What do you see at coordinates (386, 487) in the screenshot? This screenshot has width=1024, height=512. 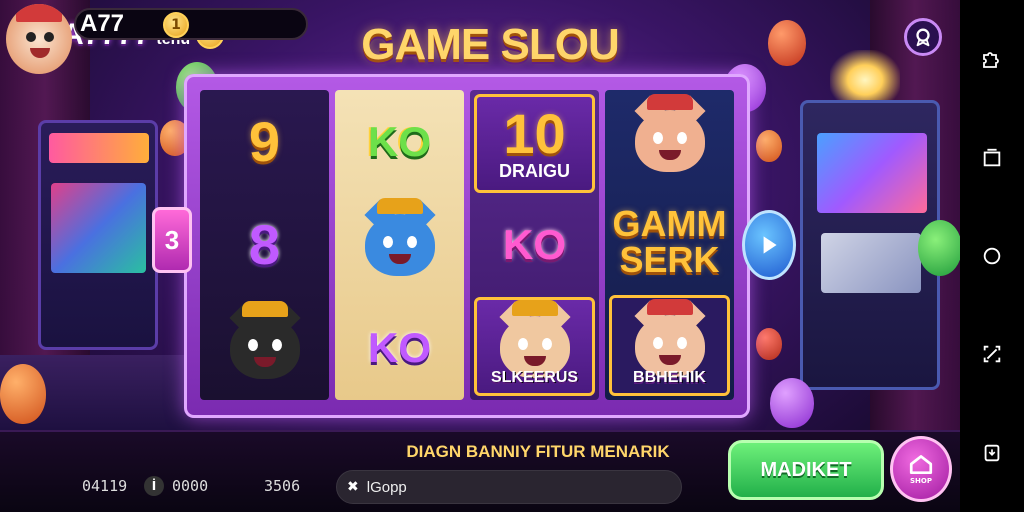 I see `search-input-text: lGopp` at bounding box center [386, 487].